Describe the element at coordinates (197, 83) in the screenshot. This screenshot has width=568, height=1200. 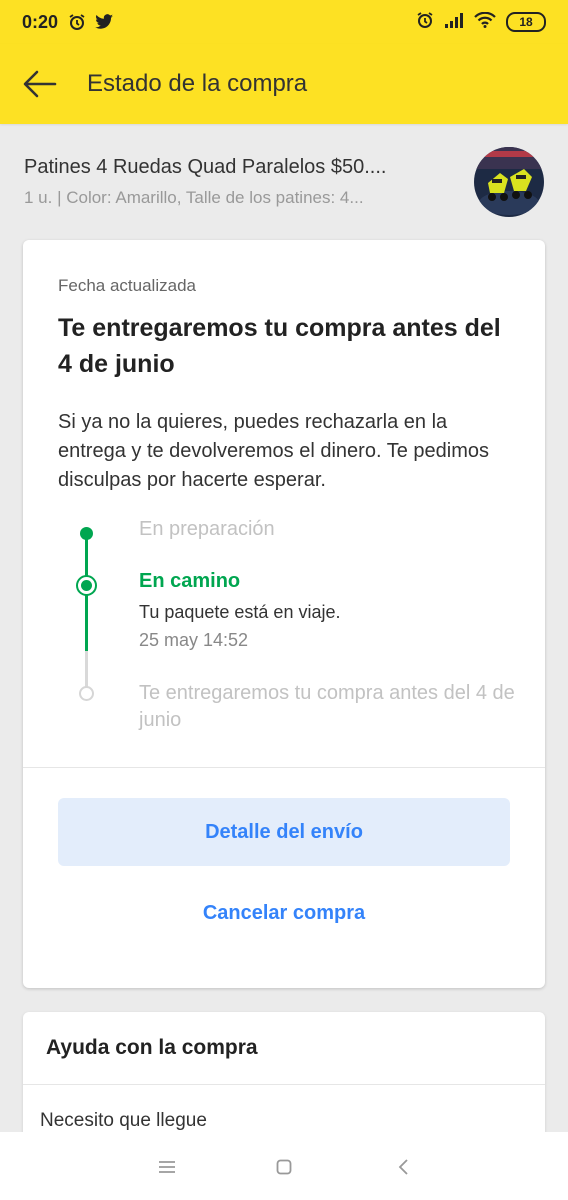
I see `page-title: Estado de la compra` at that location.